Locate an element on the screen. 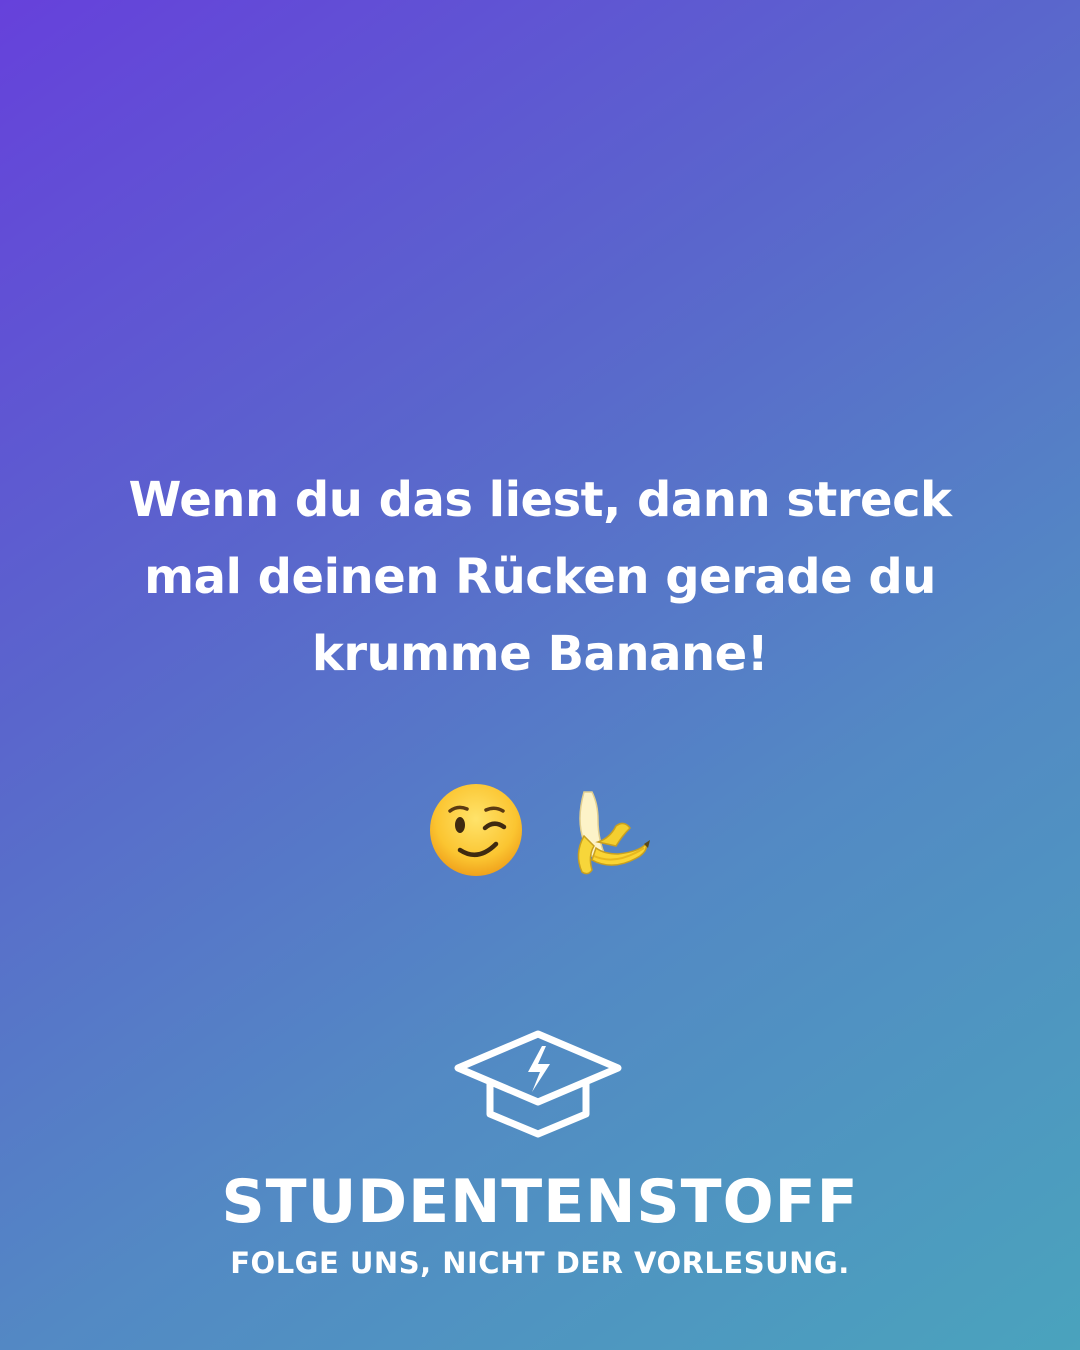  brand-name: STUDENTENSTOFF is located at coordinates (540, 1202).